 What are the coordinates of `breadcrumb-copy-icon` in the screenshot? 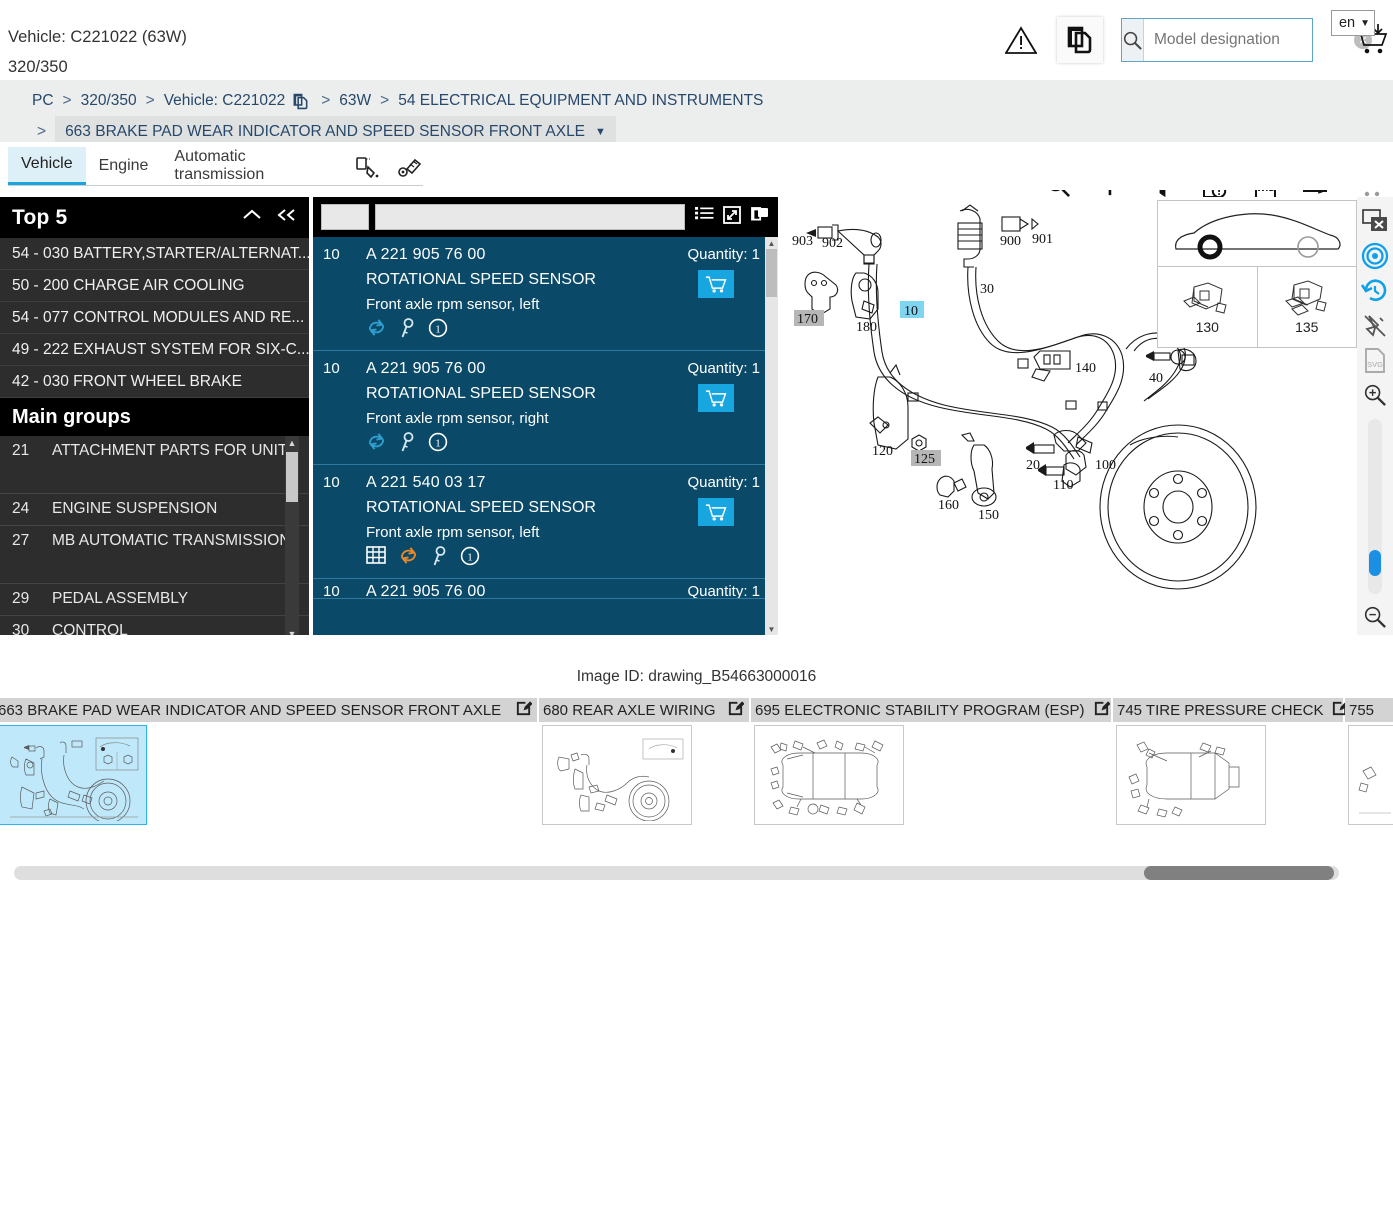 It's located at (300, 101).